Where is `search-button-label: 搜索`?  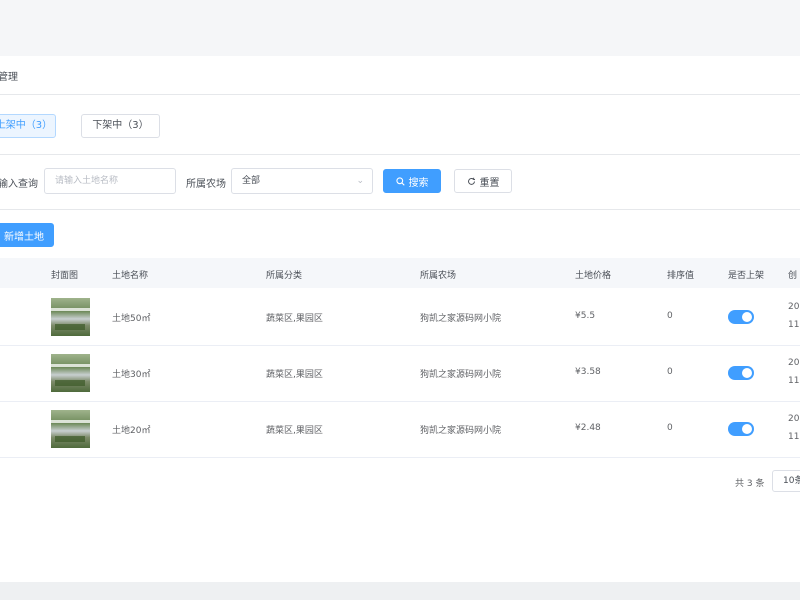
search-button-label: 搜索 is located at coordinates (418, 183).